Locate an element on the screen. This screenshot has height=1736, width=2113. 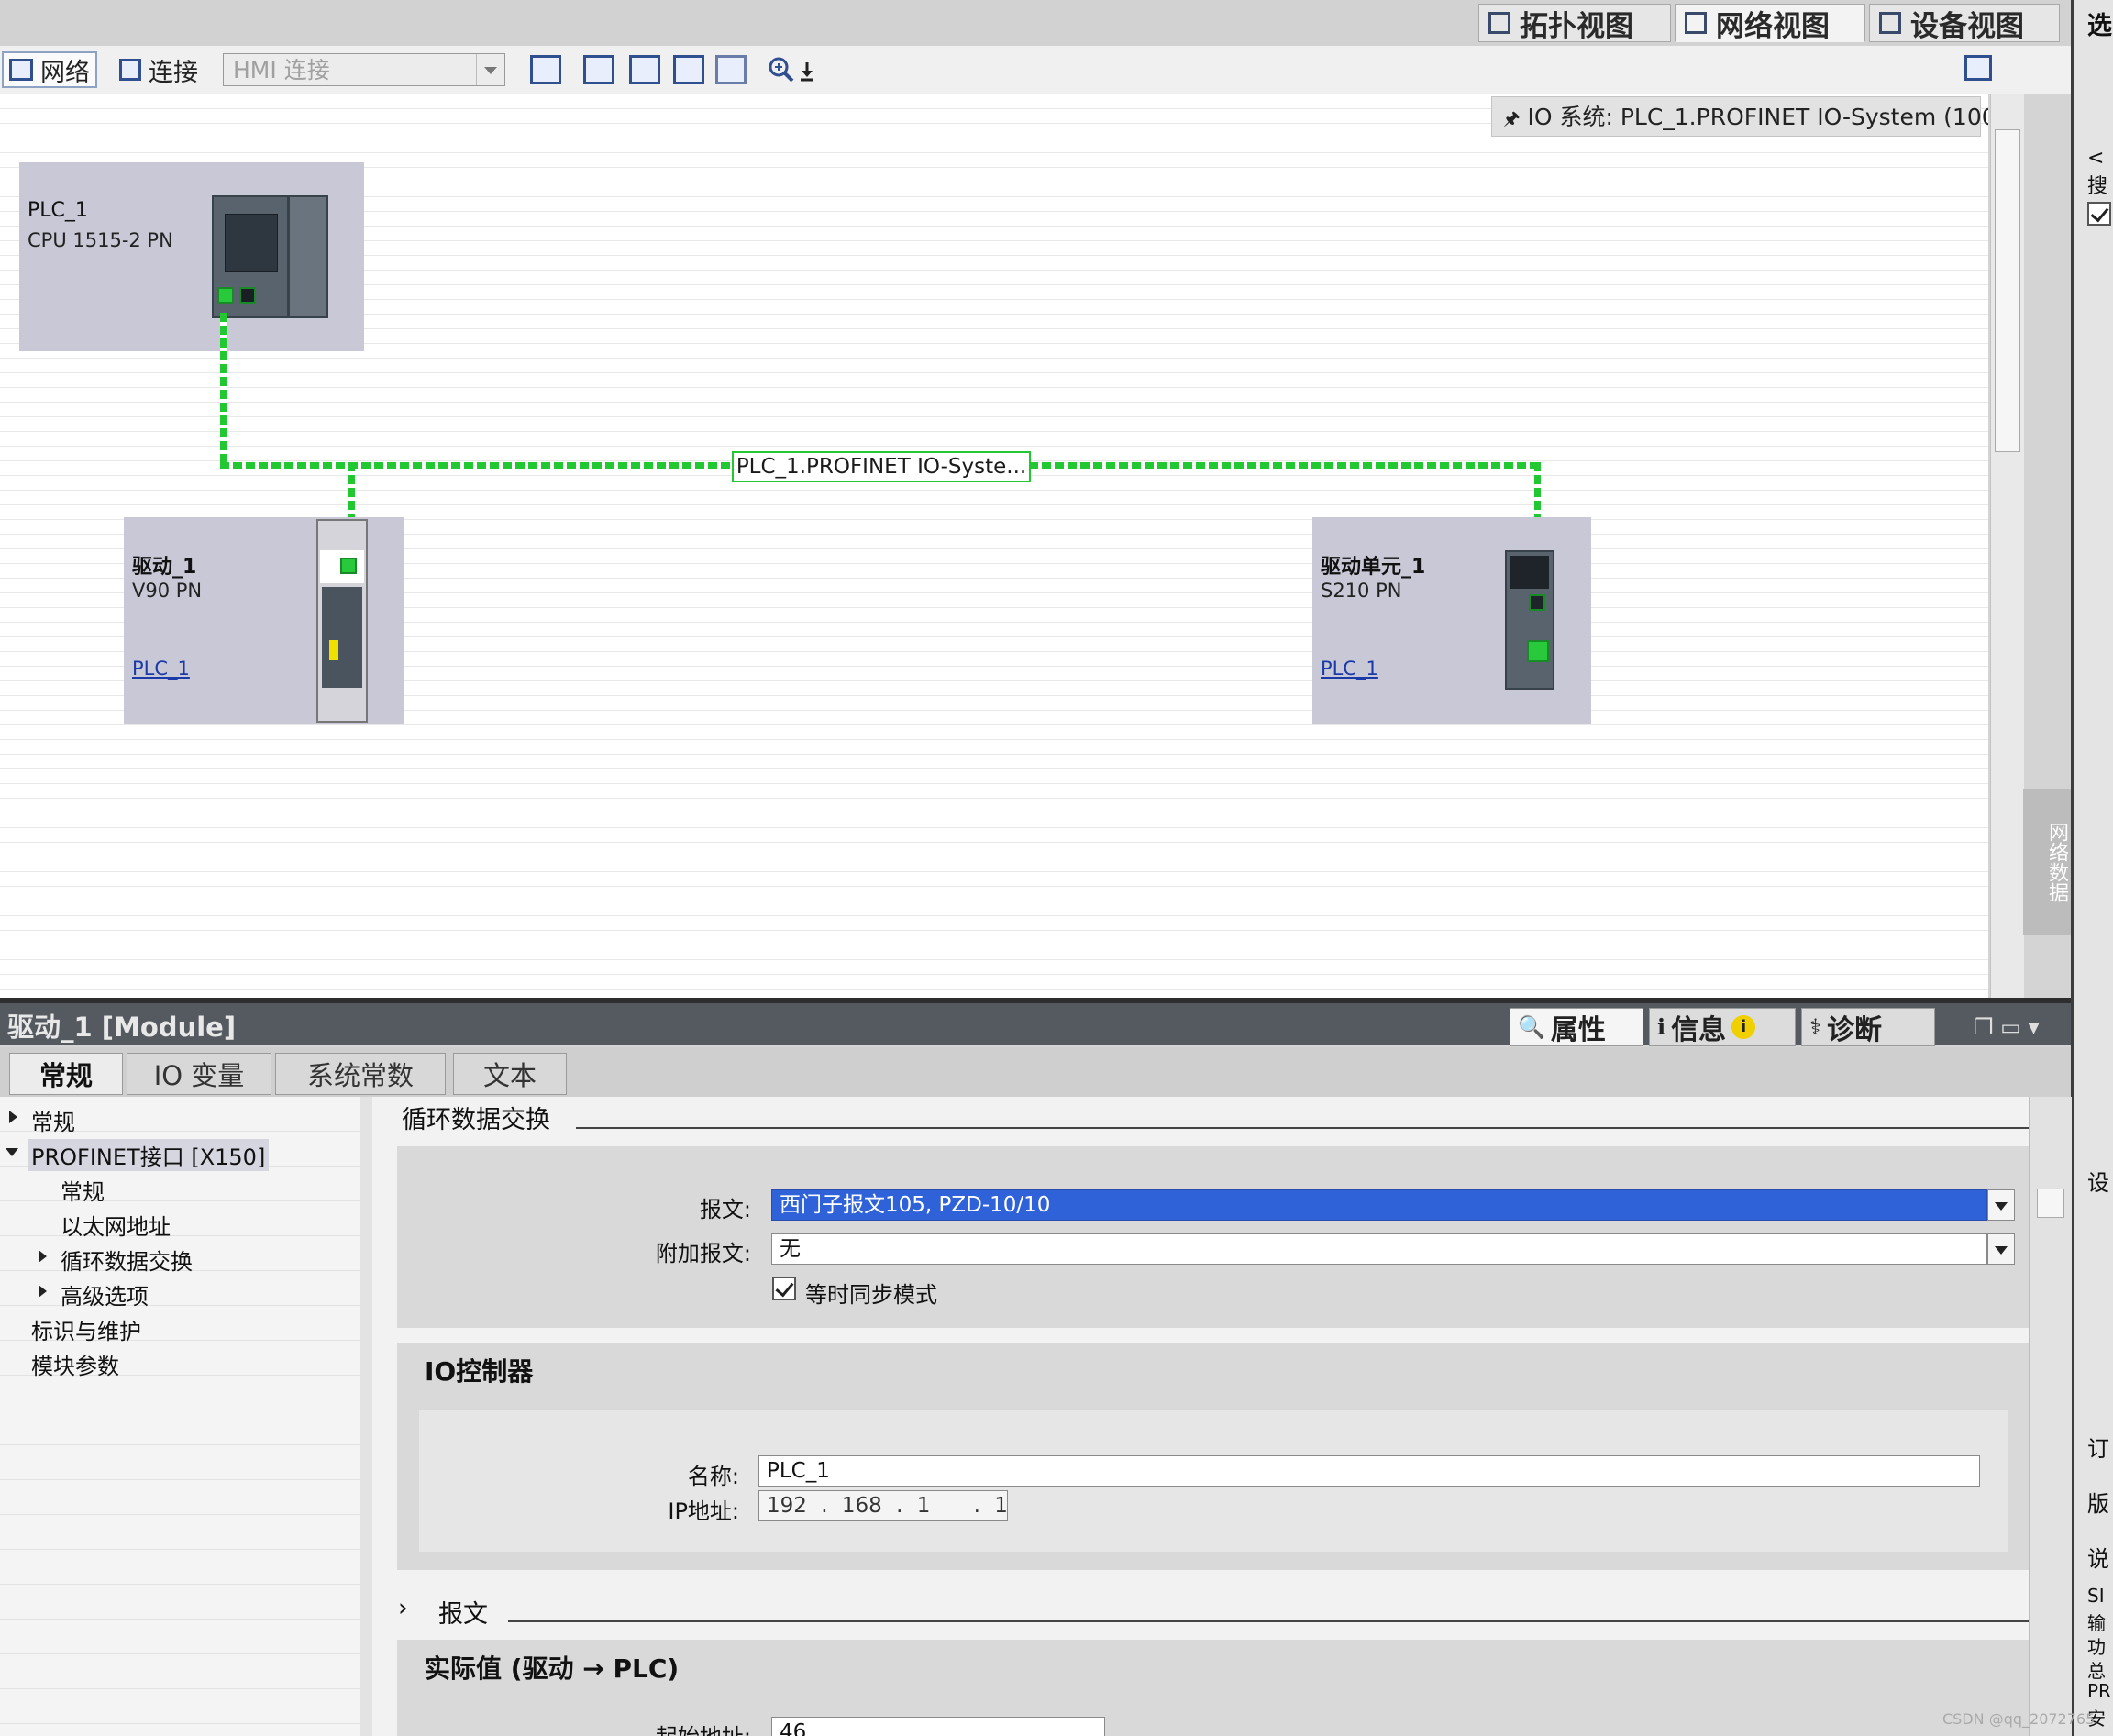
drive1-module is located at coordinates (342, 621).